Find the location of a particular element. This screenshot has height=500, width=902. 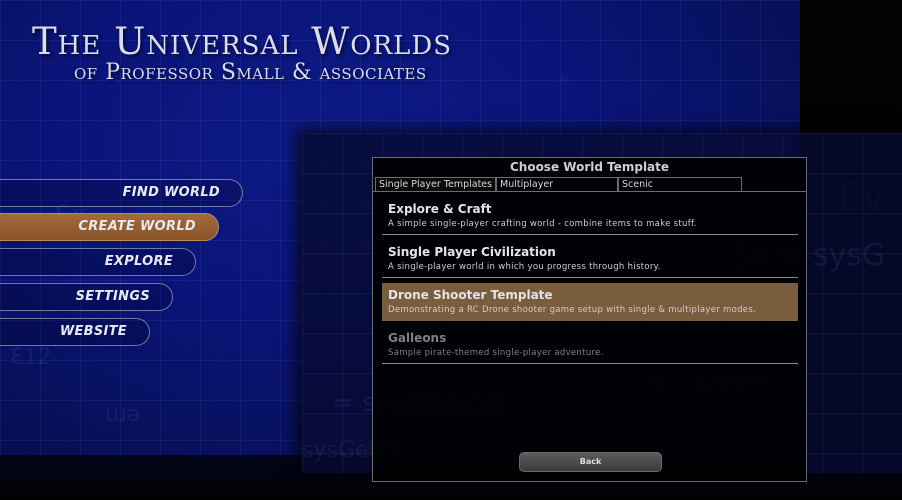

template-title: Galleons is located at coordinates (417, 338).